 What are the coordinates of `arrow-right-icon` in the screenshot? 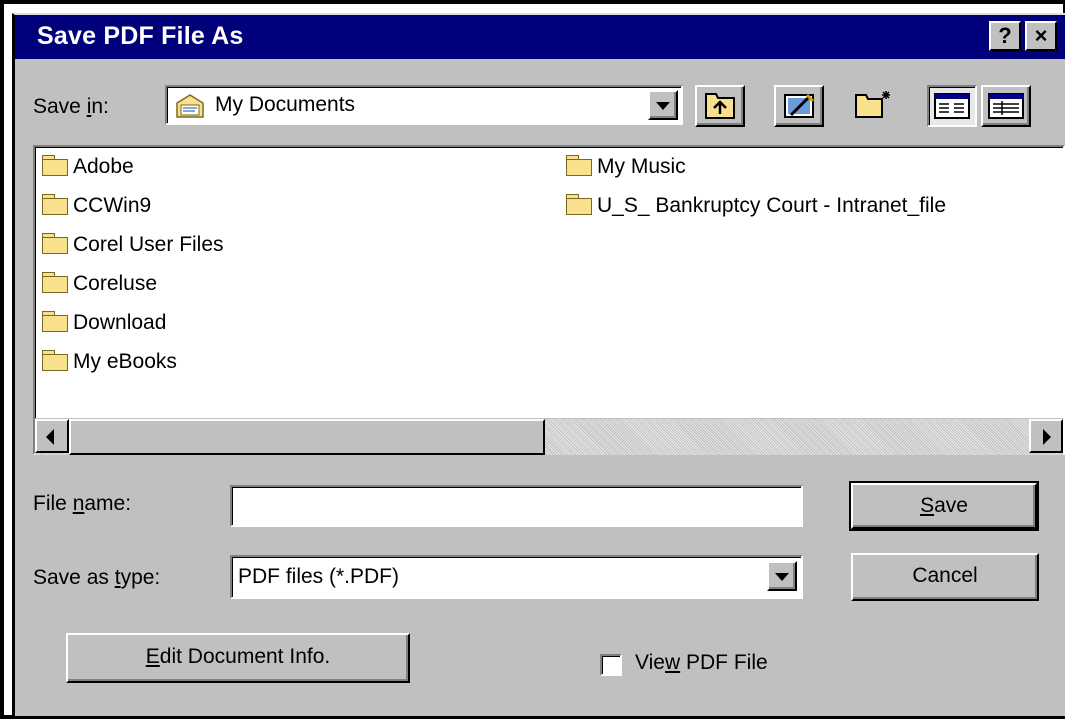 It's located at (1047, 437).